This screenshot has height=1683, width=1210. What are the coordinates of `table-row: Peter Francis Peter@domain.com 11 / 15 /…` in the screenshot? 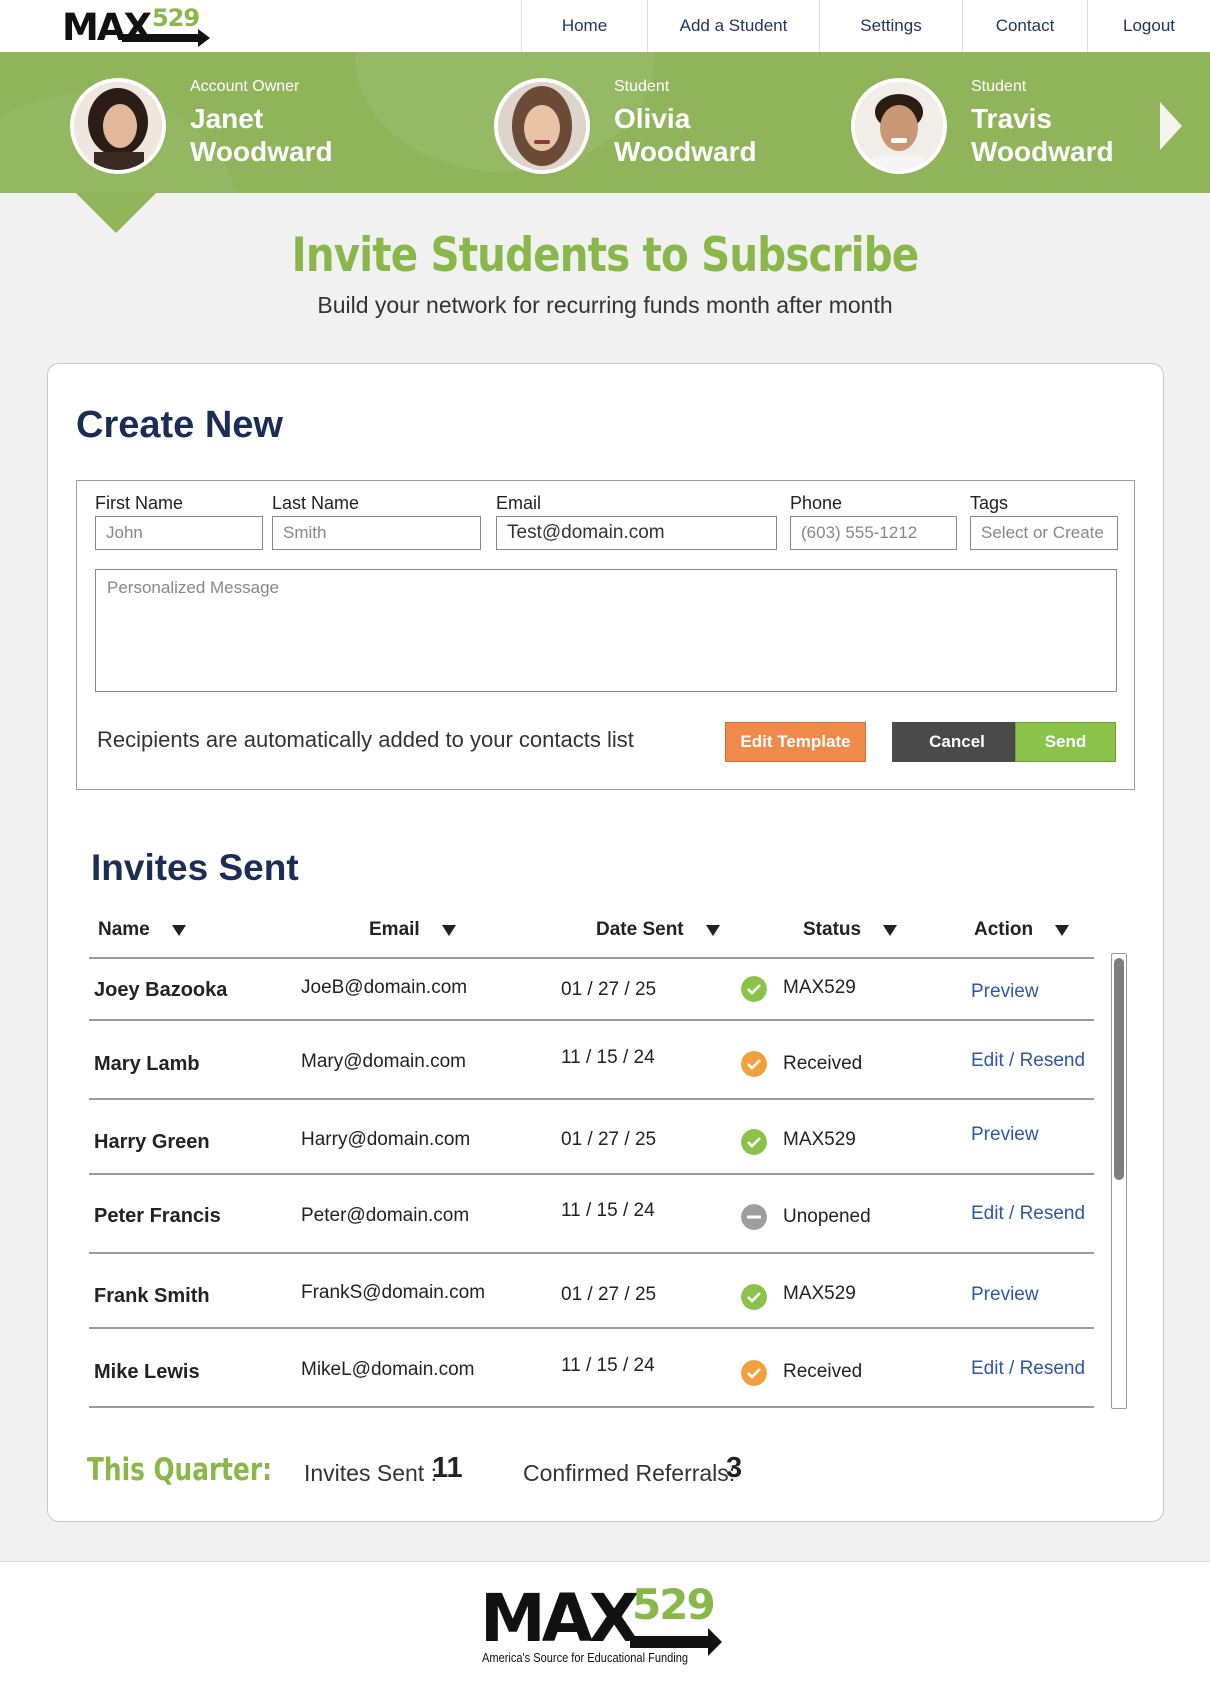 It's located at (591, 1214).